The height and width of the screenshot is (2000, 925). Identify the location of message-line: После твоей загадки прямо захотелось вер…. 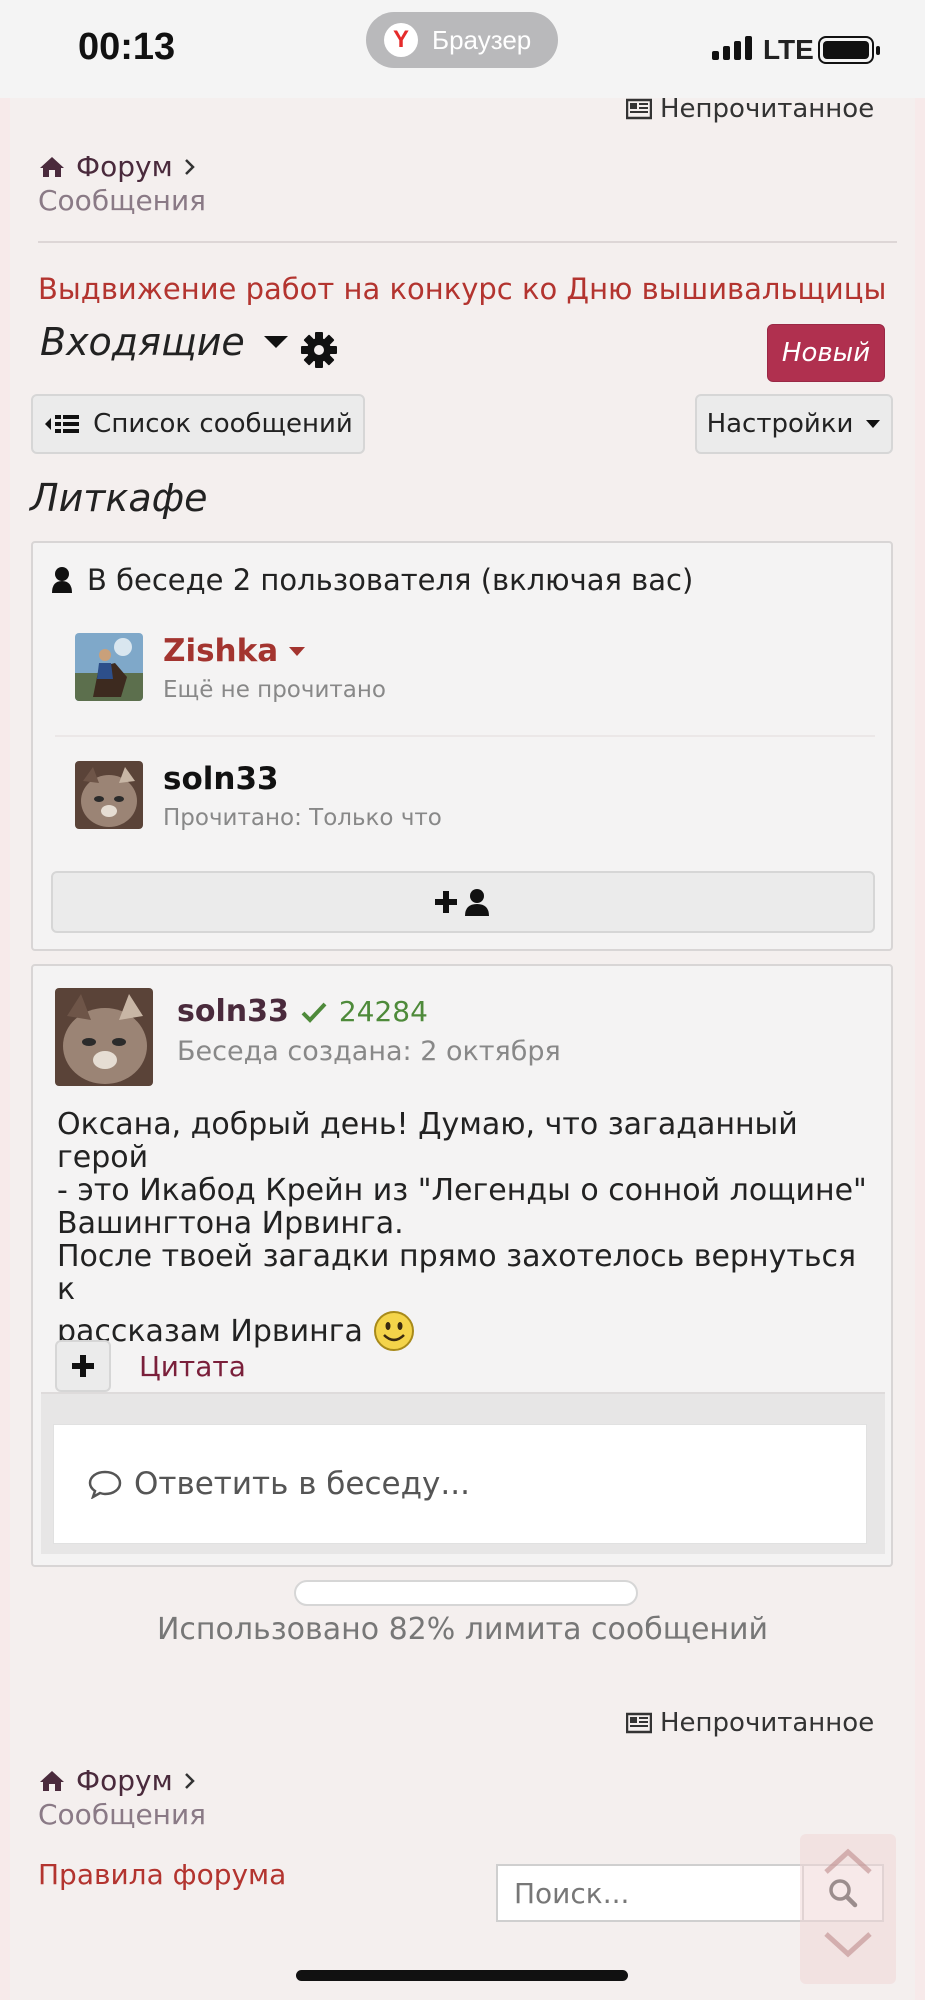
(457, 1273).